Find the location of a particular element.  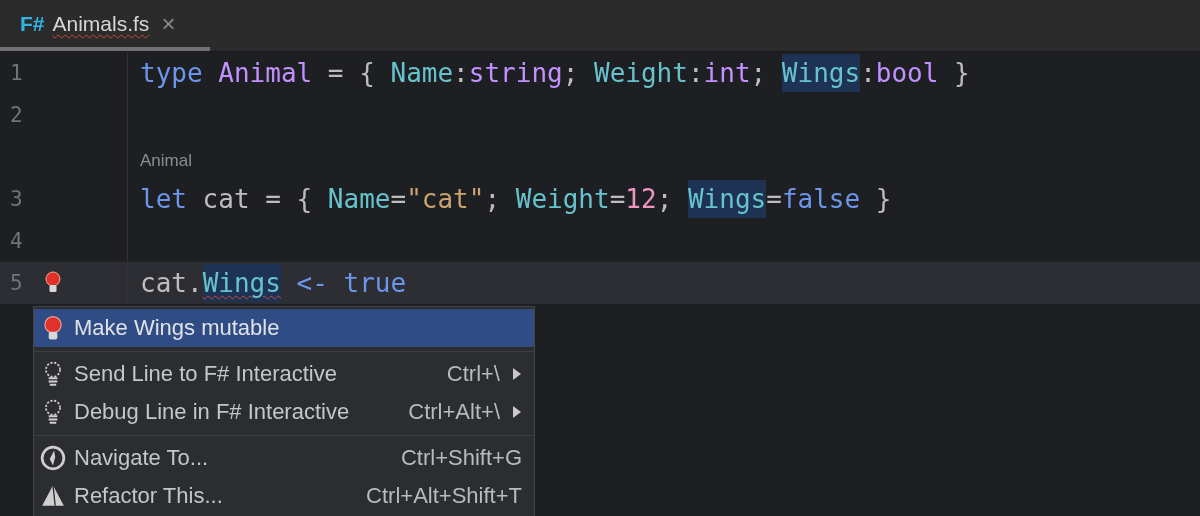

menu-item: Send Line to F# Interactive Ctrl+\ is located at coordinates (284, 374).